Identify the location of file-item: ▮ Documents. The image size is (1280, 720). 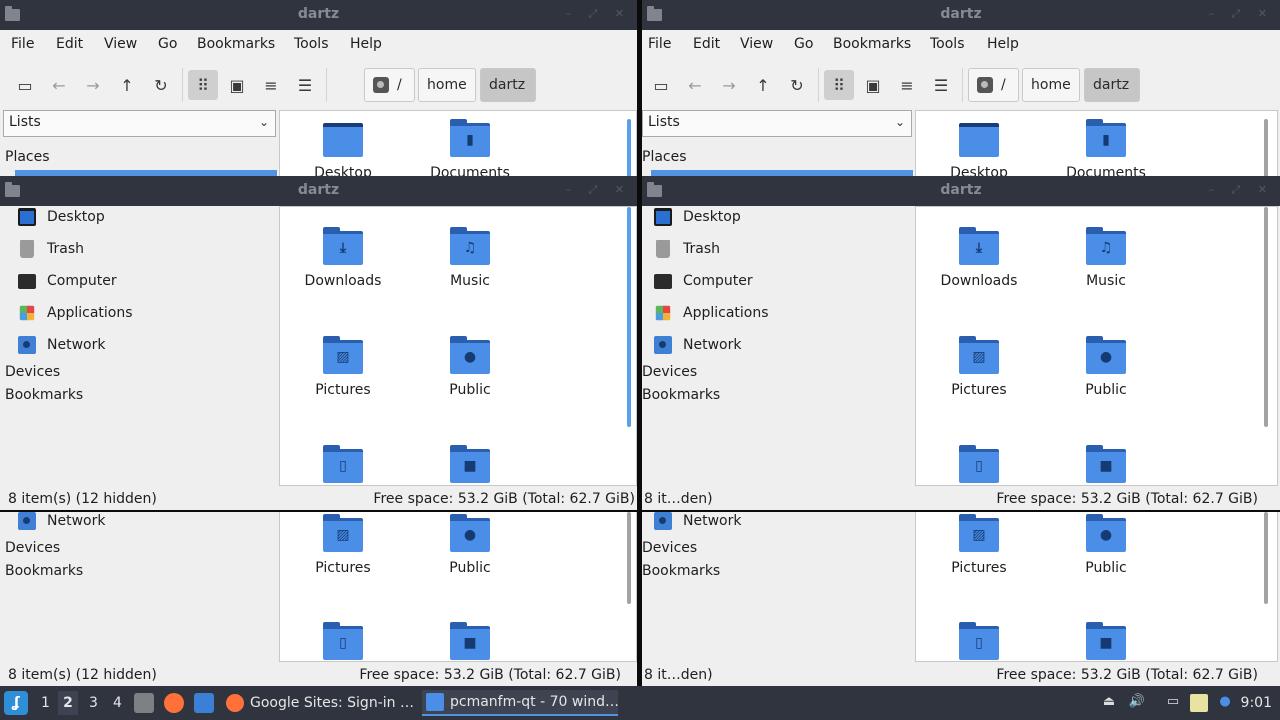
(1106, 147).